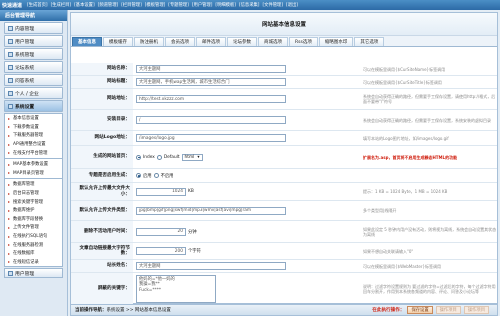  Describe the element at coordinates (272, 5) in the screenshot. I see `topnav-file-manage: [文件管理]` at that location.